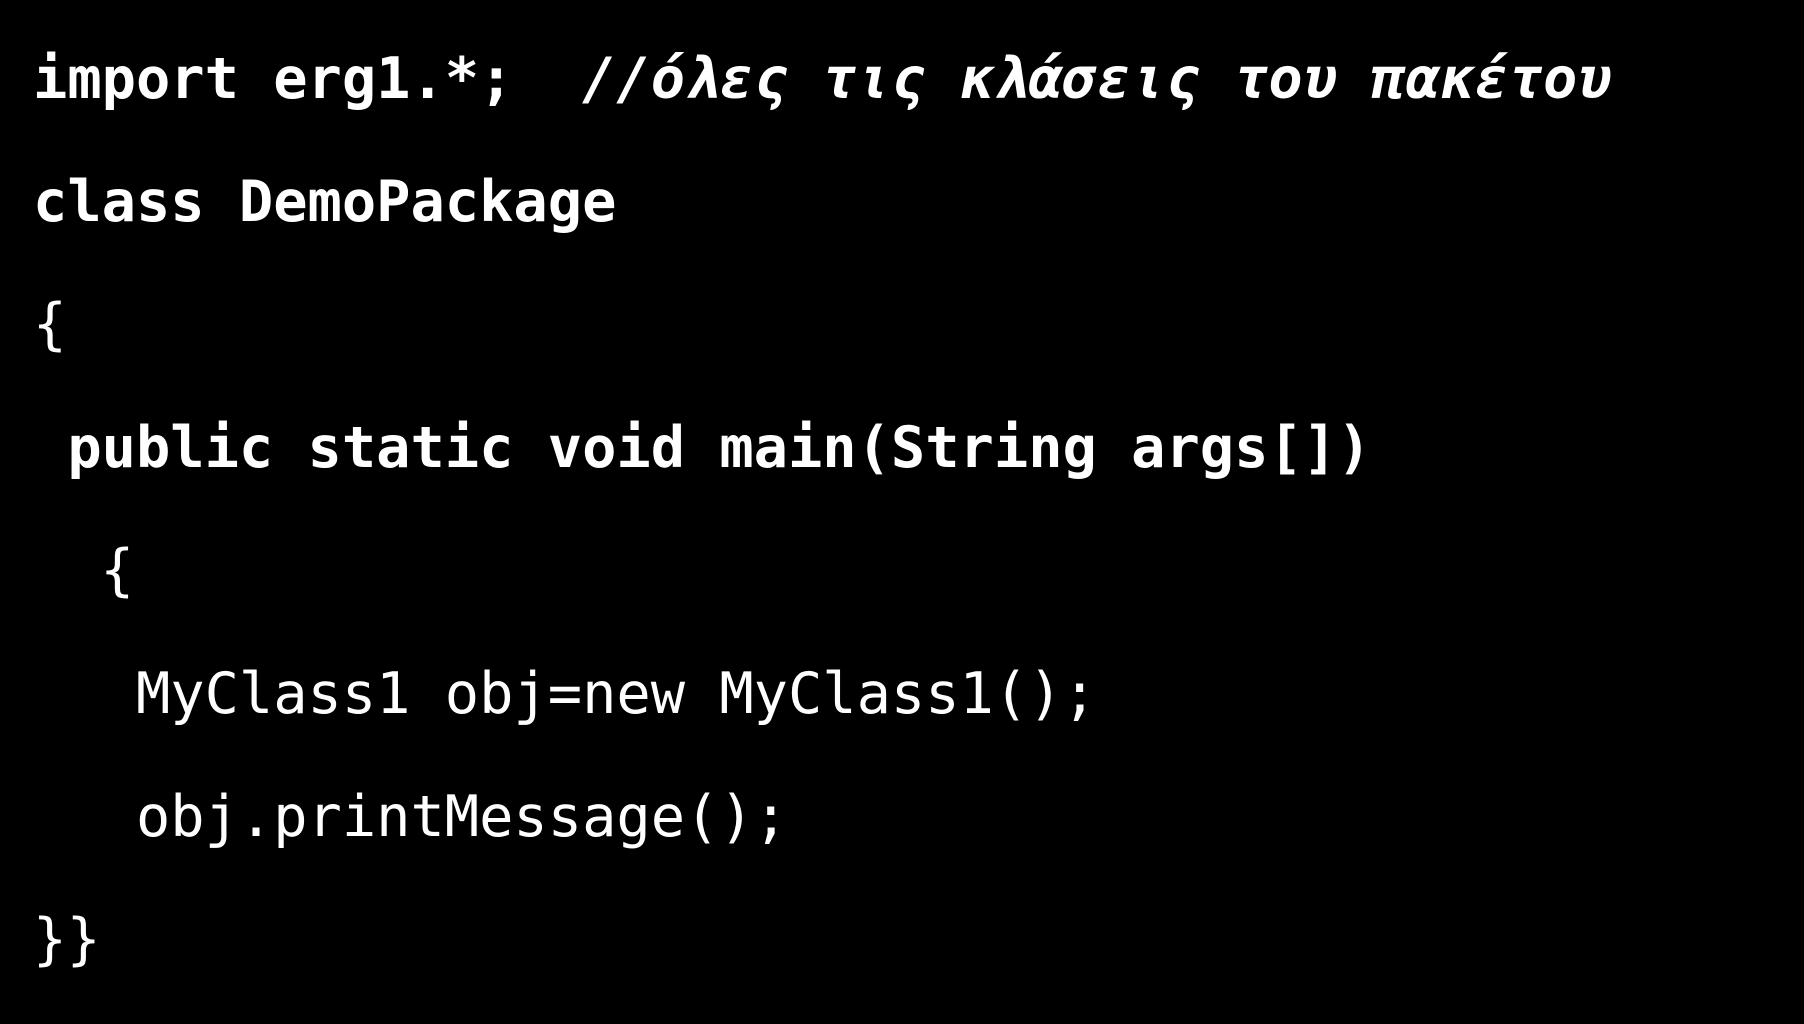 This screenshot has width=1804, height=1024. I want to click on code-text-import: import erg1.*;, so click(308, 79).